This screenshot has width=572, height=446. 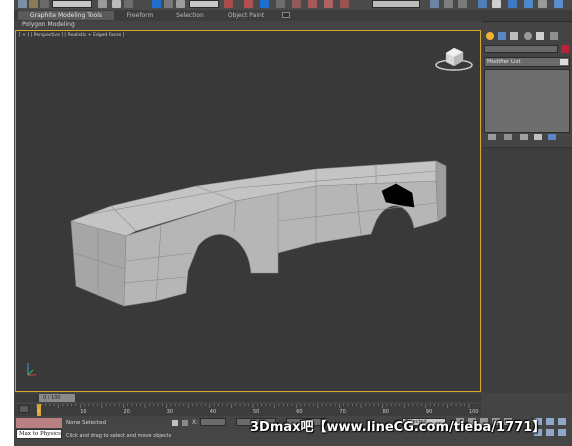 What do you see at coordinates (33, 4) in the screenshot?
I see `redo-icon` at bounding box center [33, 4].